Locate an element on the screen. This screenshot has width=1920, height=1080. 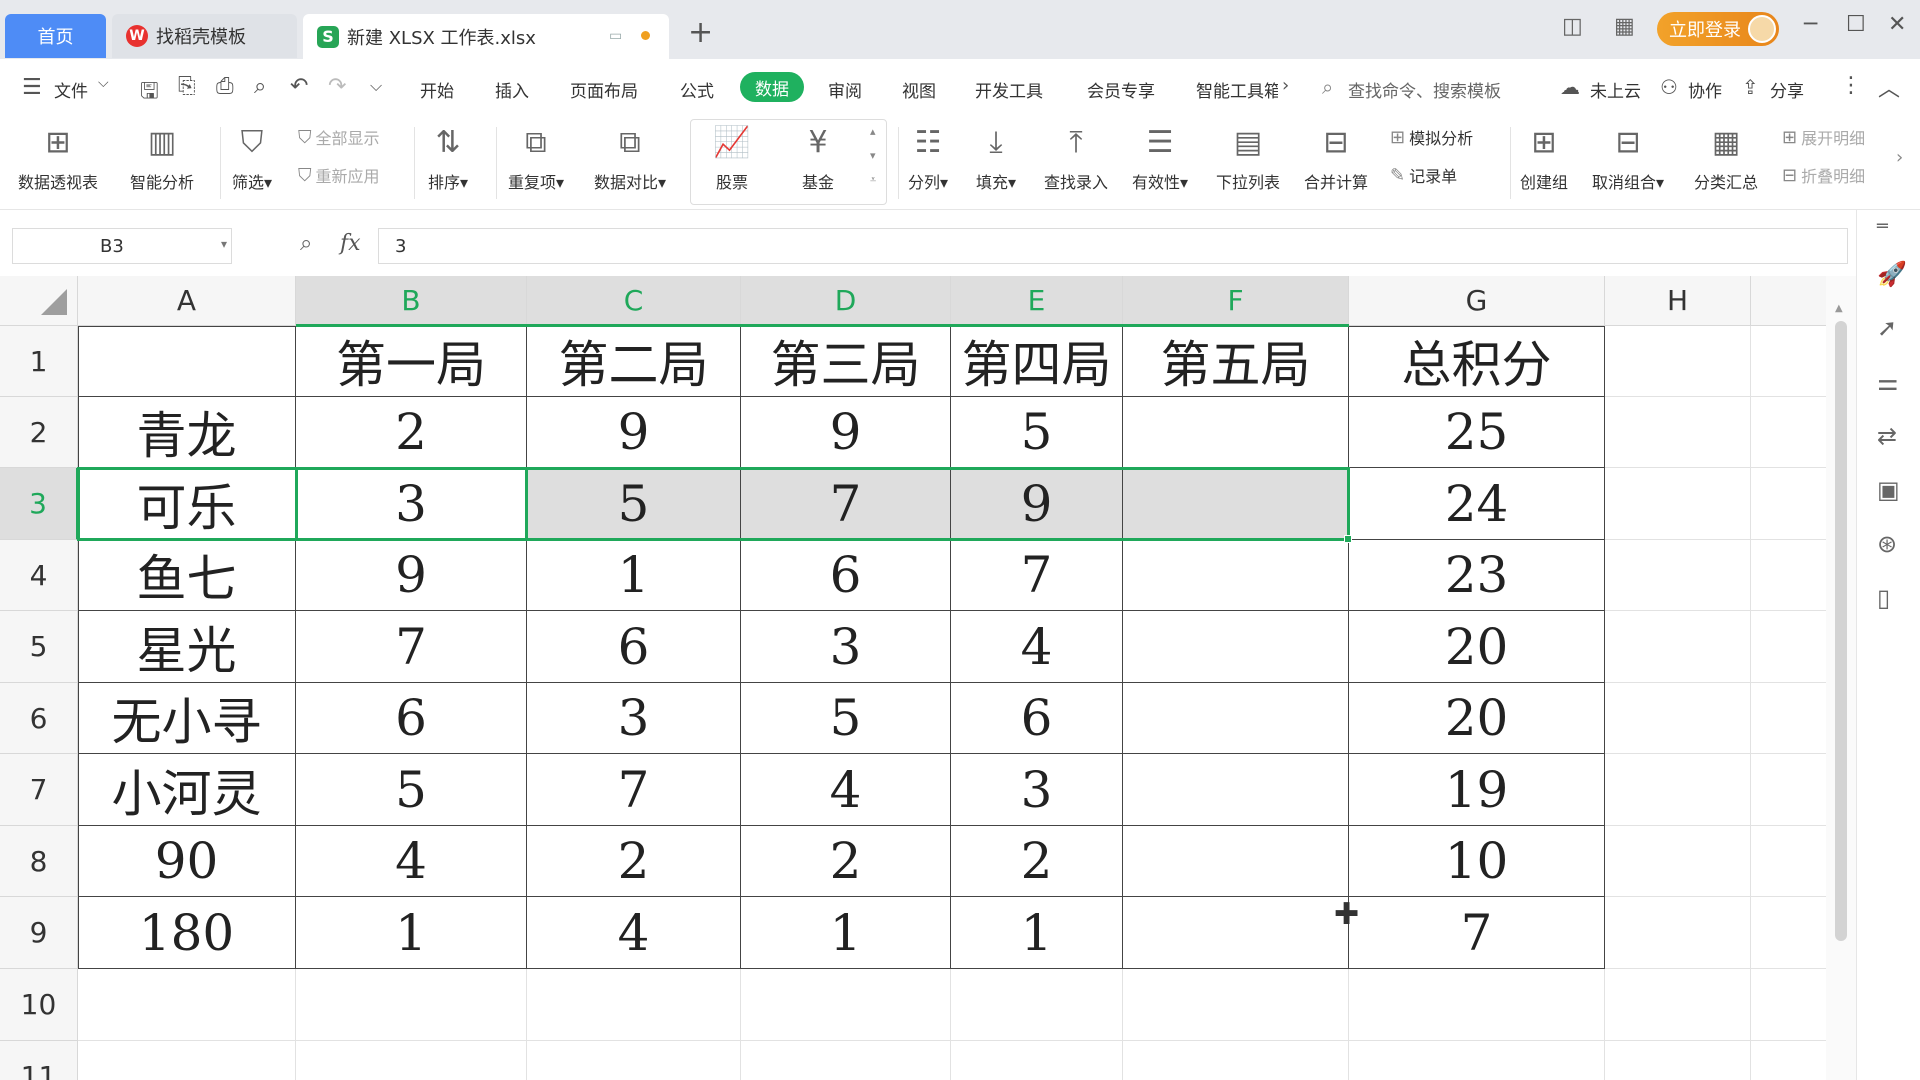
ungroup-button: ⊟ 取消组合▾ is located at coordinates (1628, 157).